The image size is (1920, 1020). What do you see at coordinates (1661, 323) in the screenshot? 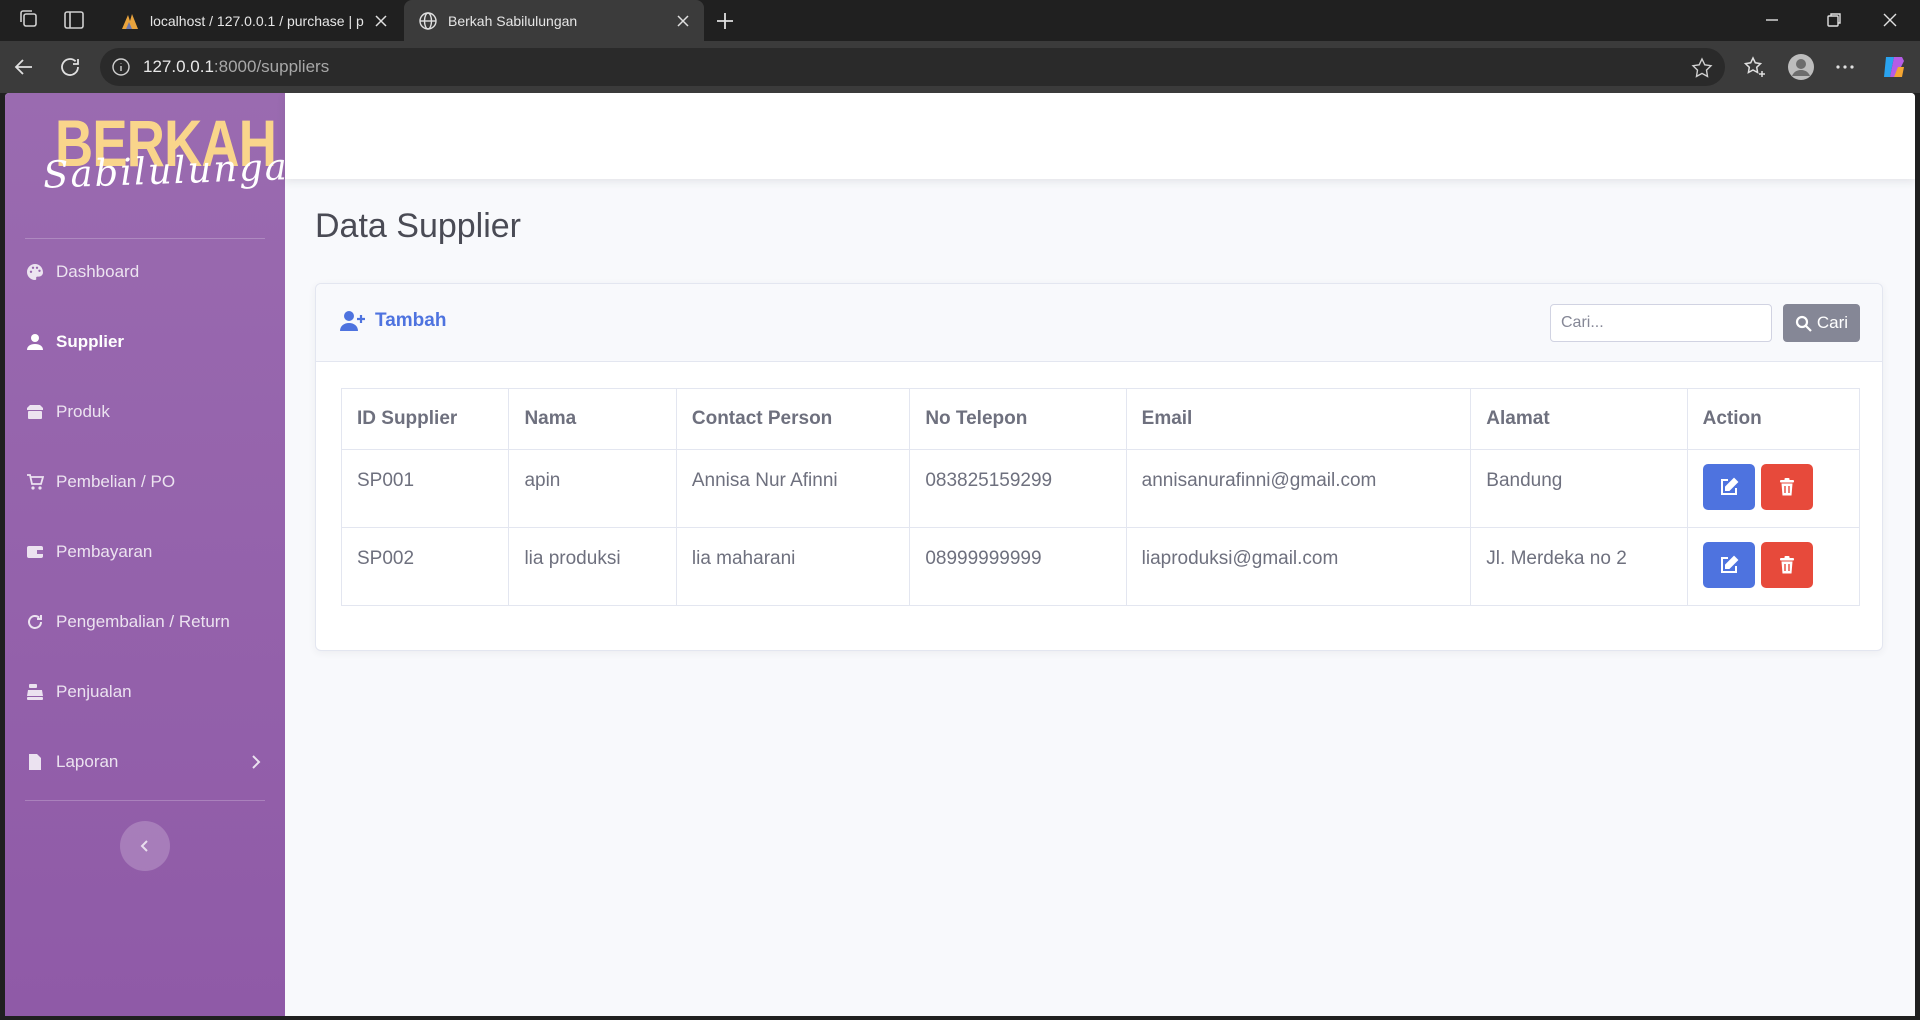
I see `search-input` at bounding box center [1661, 323].